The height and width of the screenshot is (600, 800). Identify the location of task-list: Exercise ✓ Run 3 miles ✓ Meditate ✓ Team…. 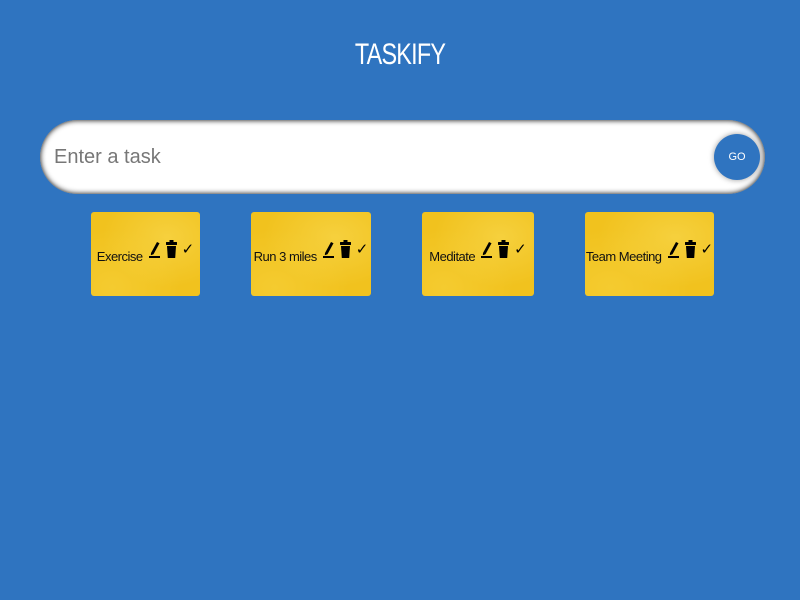
(400, 254).